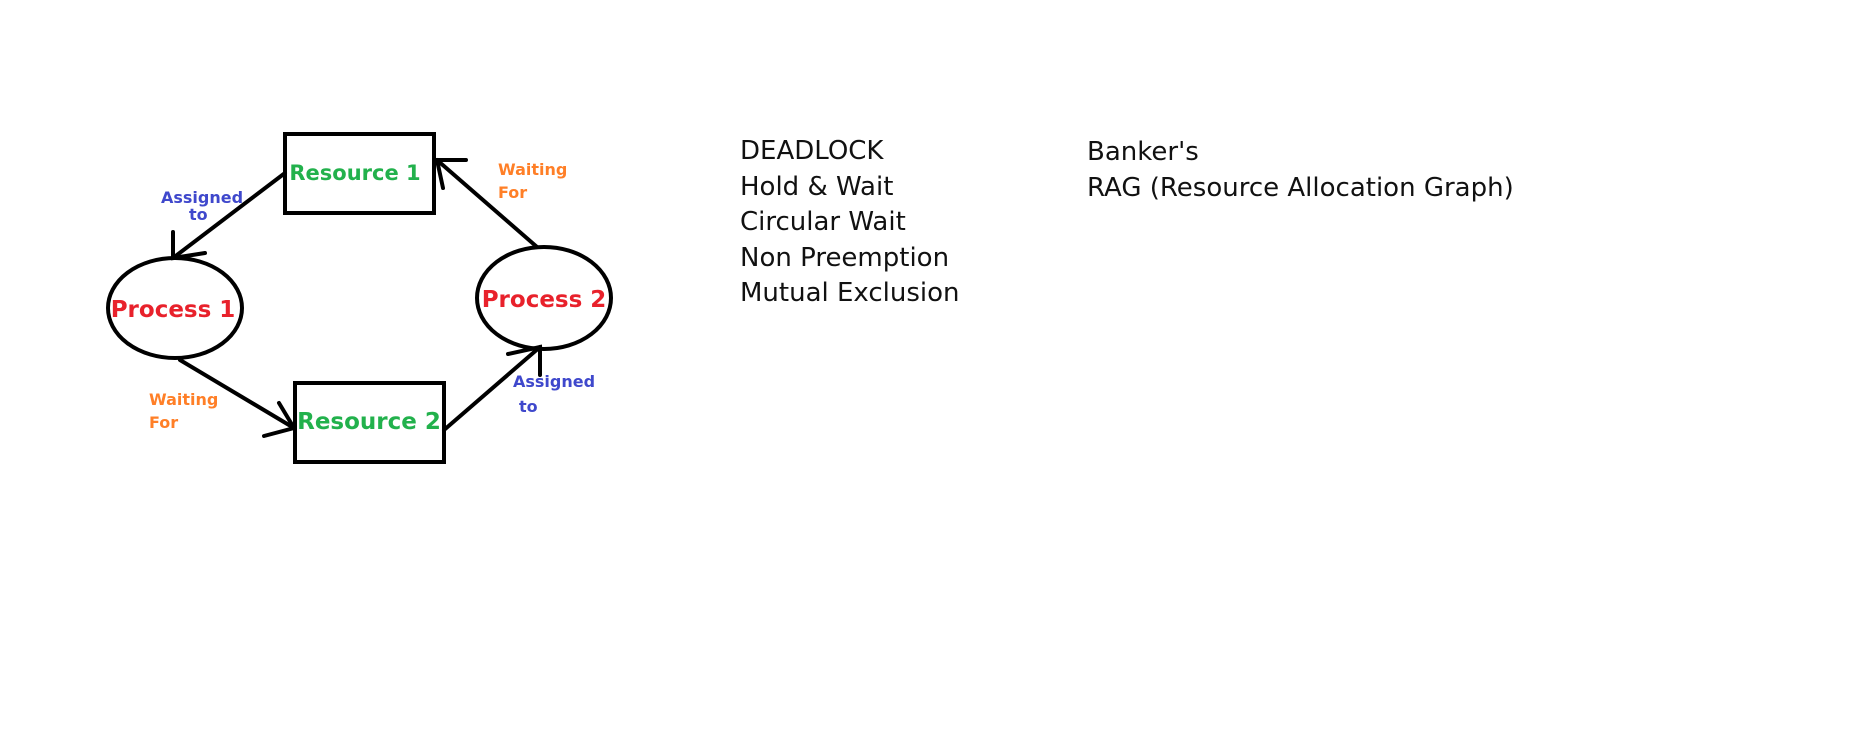  Describe the element at coordinates (823, 222) in the screenshot. I see `note-line: Circular Wait` at that location.